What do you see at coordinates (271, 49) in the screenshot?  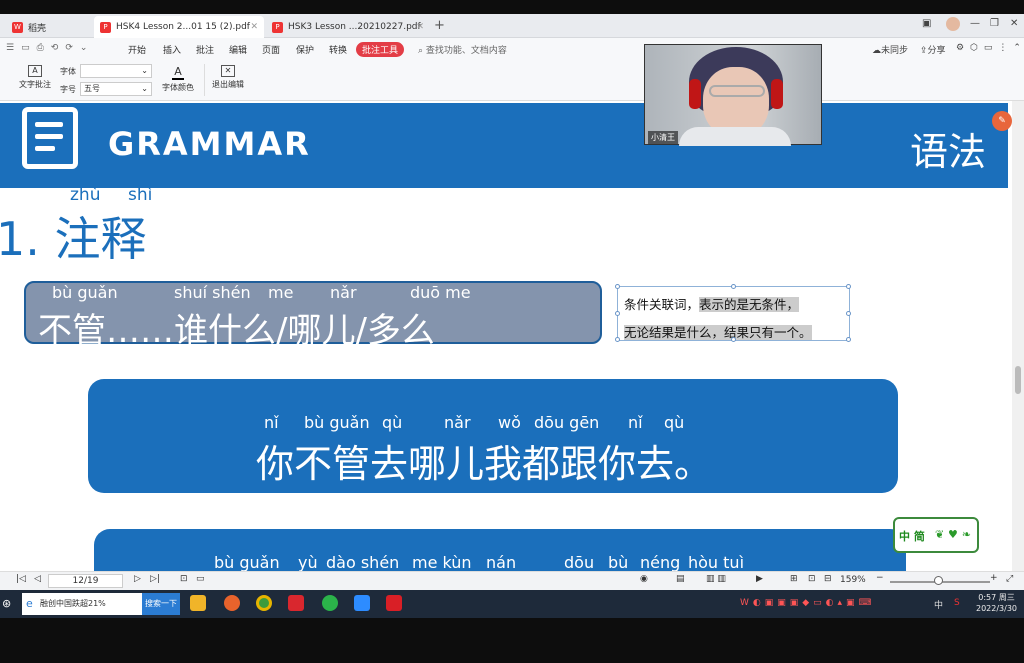 I see `menu-page: 页面` at bounding box center [271, 49].